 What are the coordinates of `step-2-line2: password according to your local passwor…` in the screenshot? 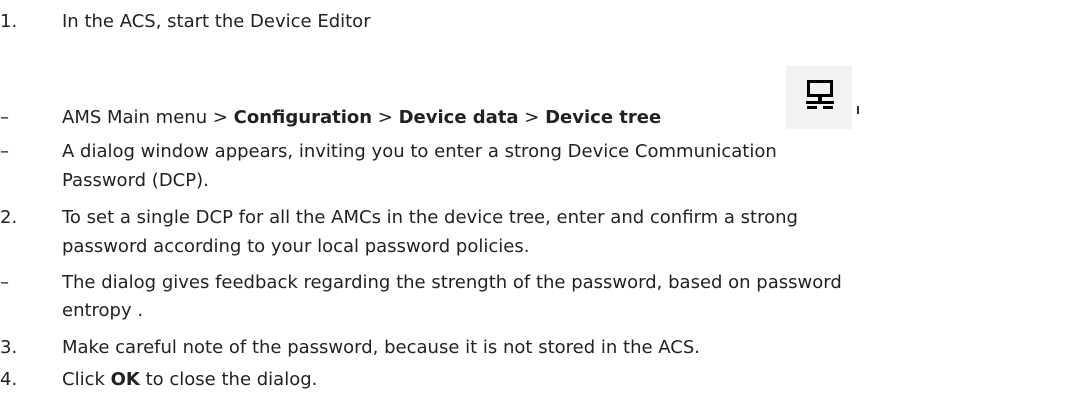 It's located at (296, 246).